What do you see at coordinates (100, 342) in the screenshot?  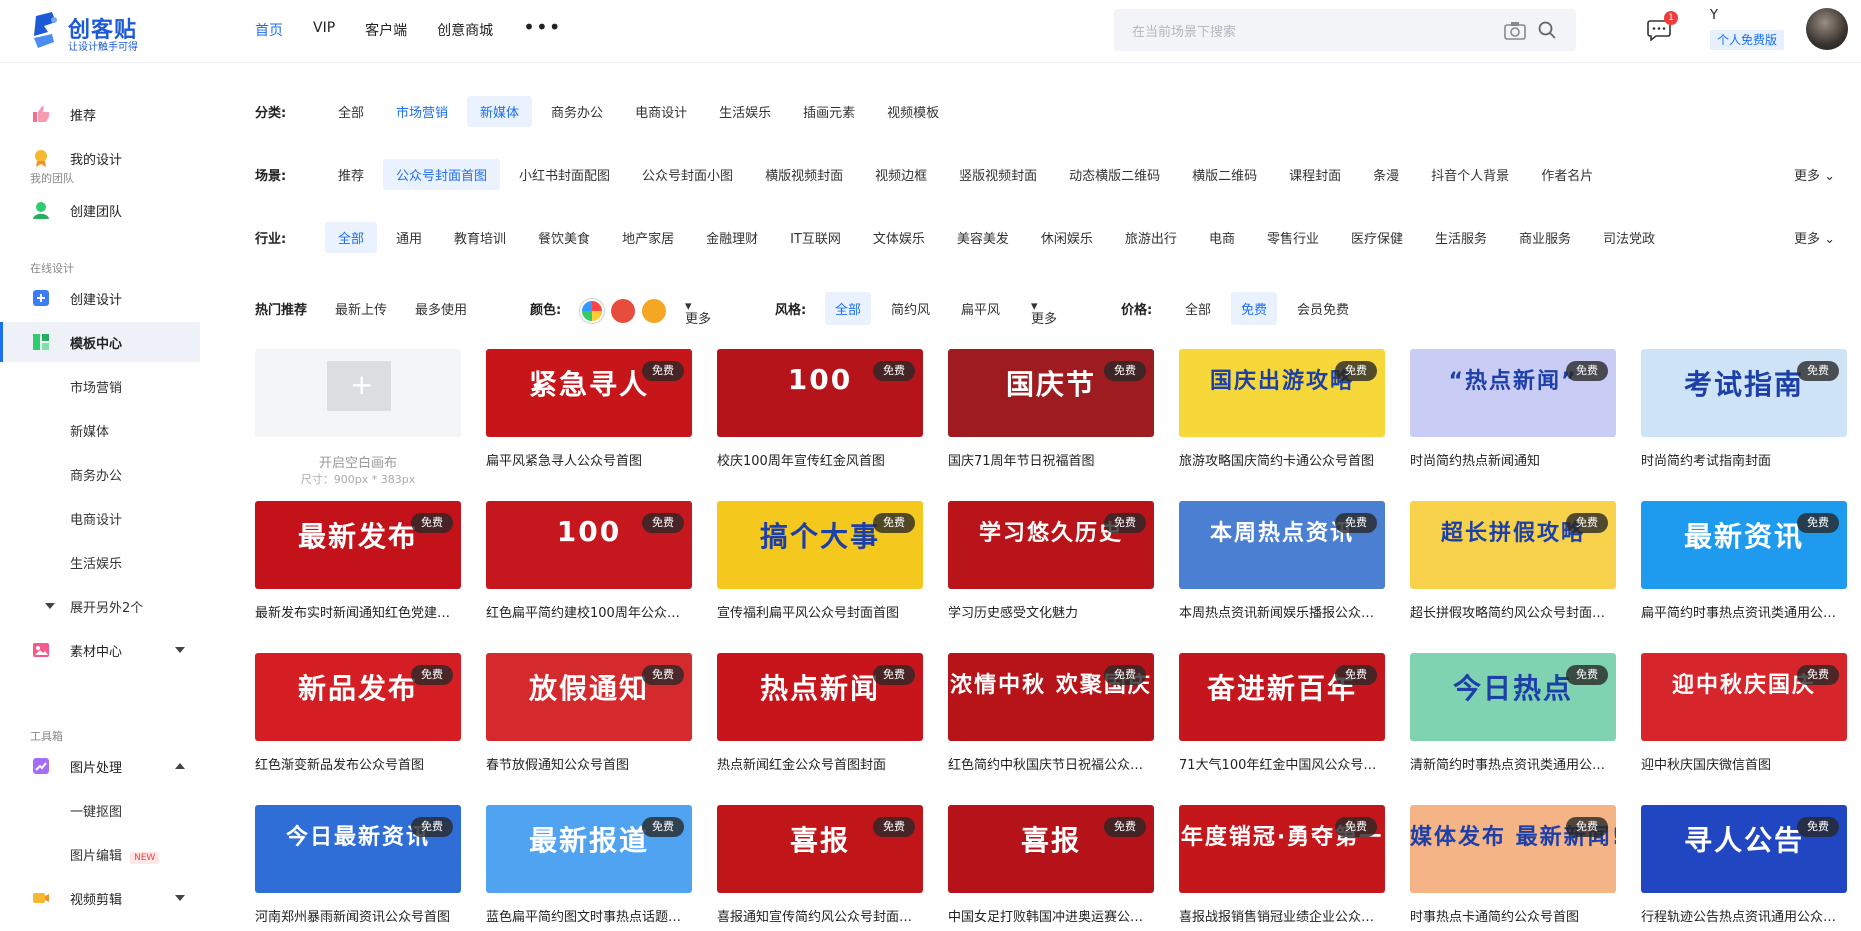 I see `sidebar-item-template-center: 模板中心` at bounding box center [100, 342].